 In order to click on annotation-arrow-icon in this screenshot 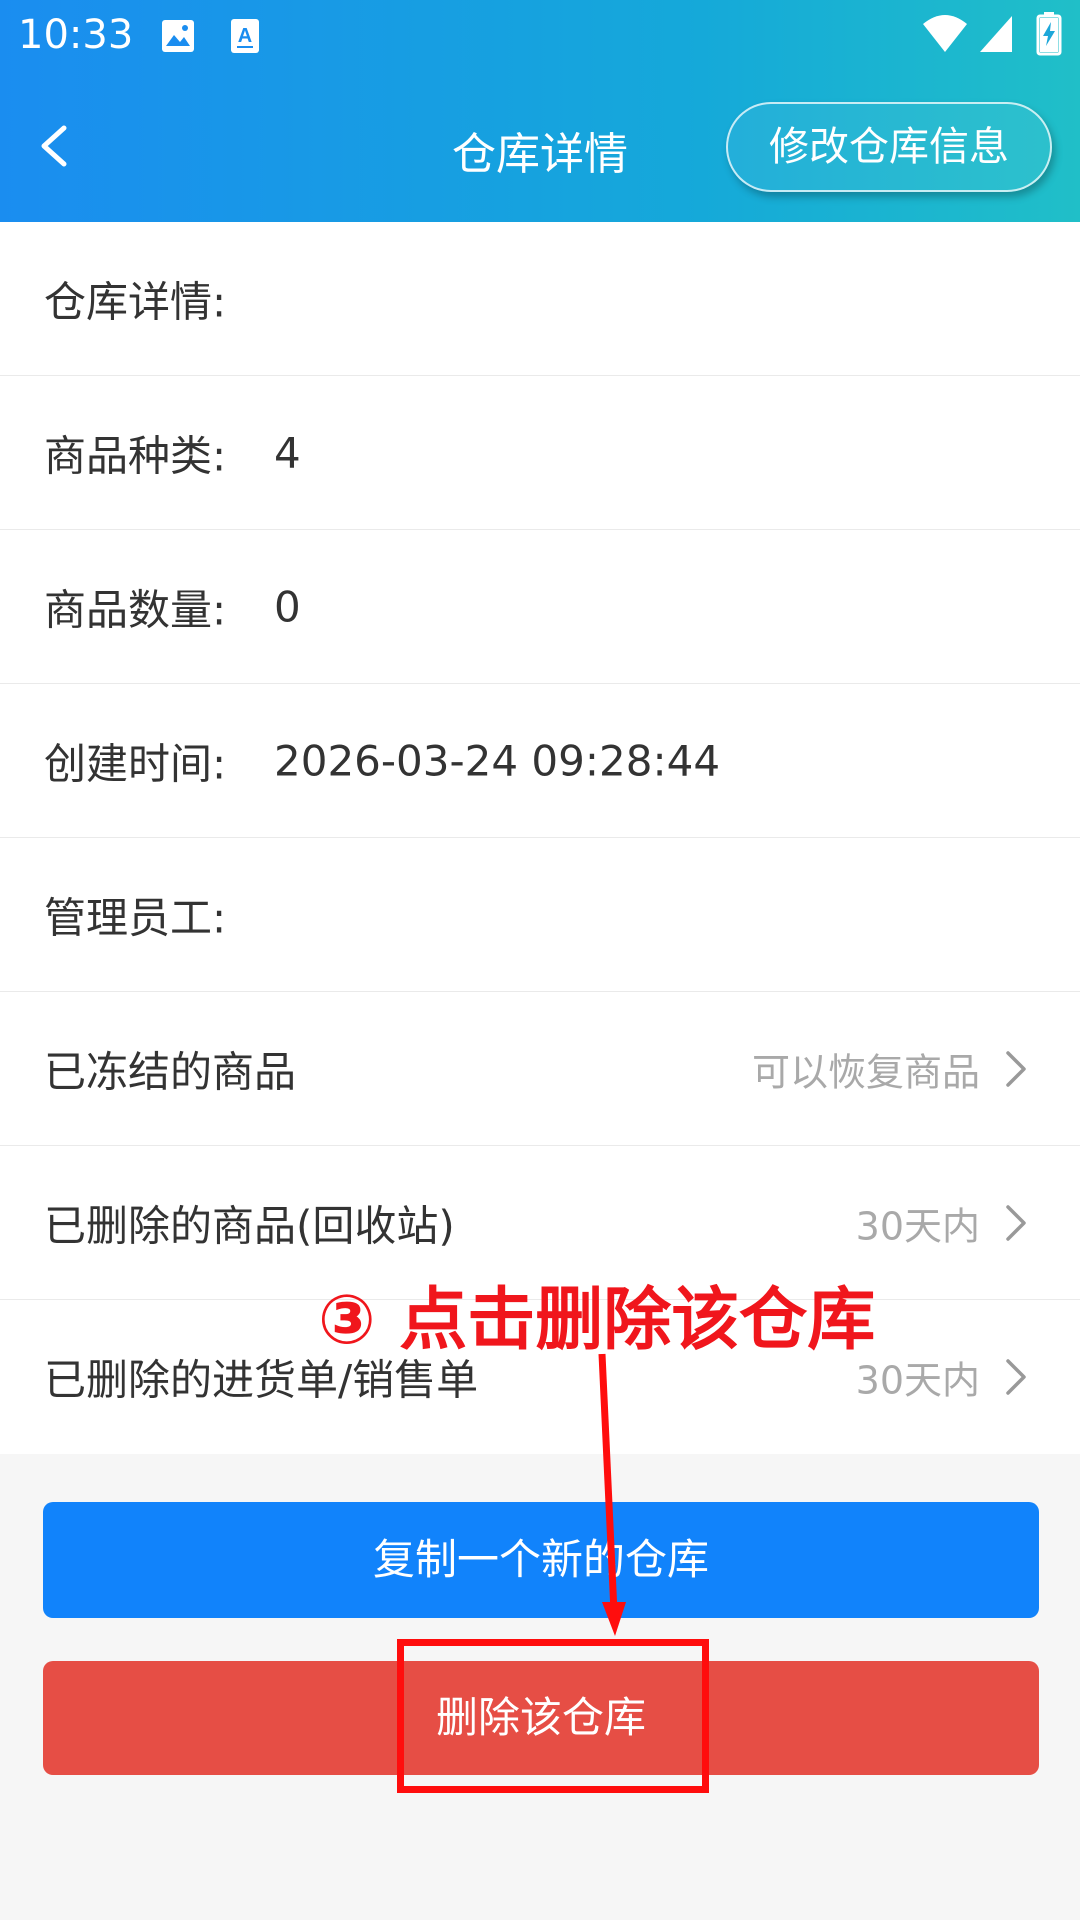, I will do `click(612, 1494)`.